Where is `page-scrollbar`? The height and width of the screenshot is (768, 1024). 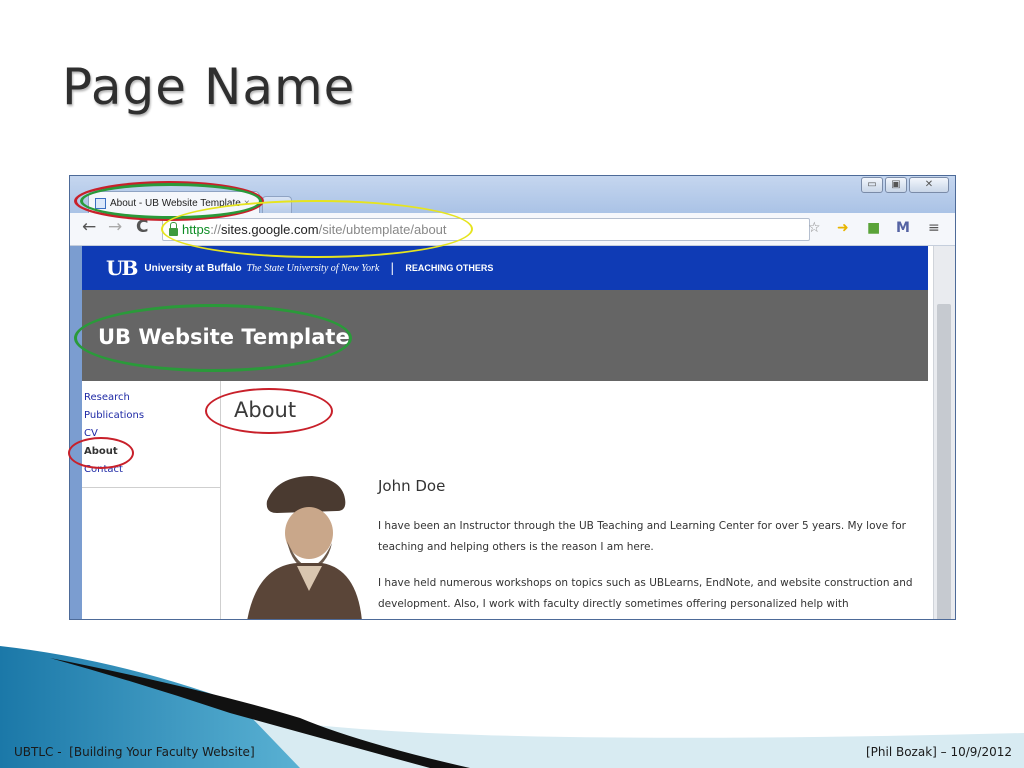 page-scrollbar is located at coordinates (944, 432).